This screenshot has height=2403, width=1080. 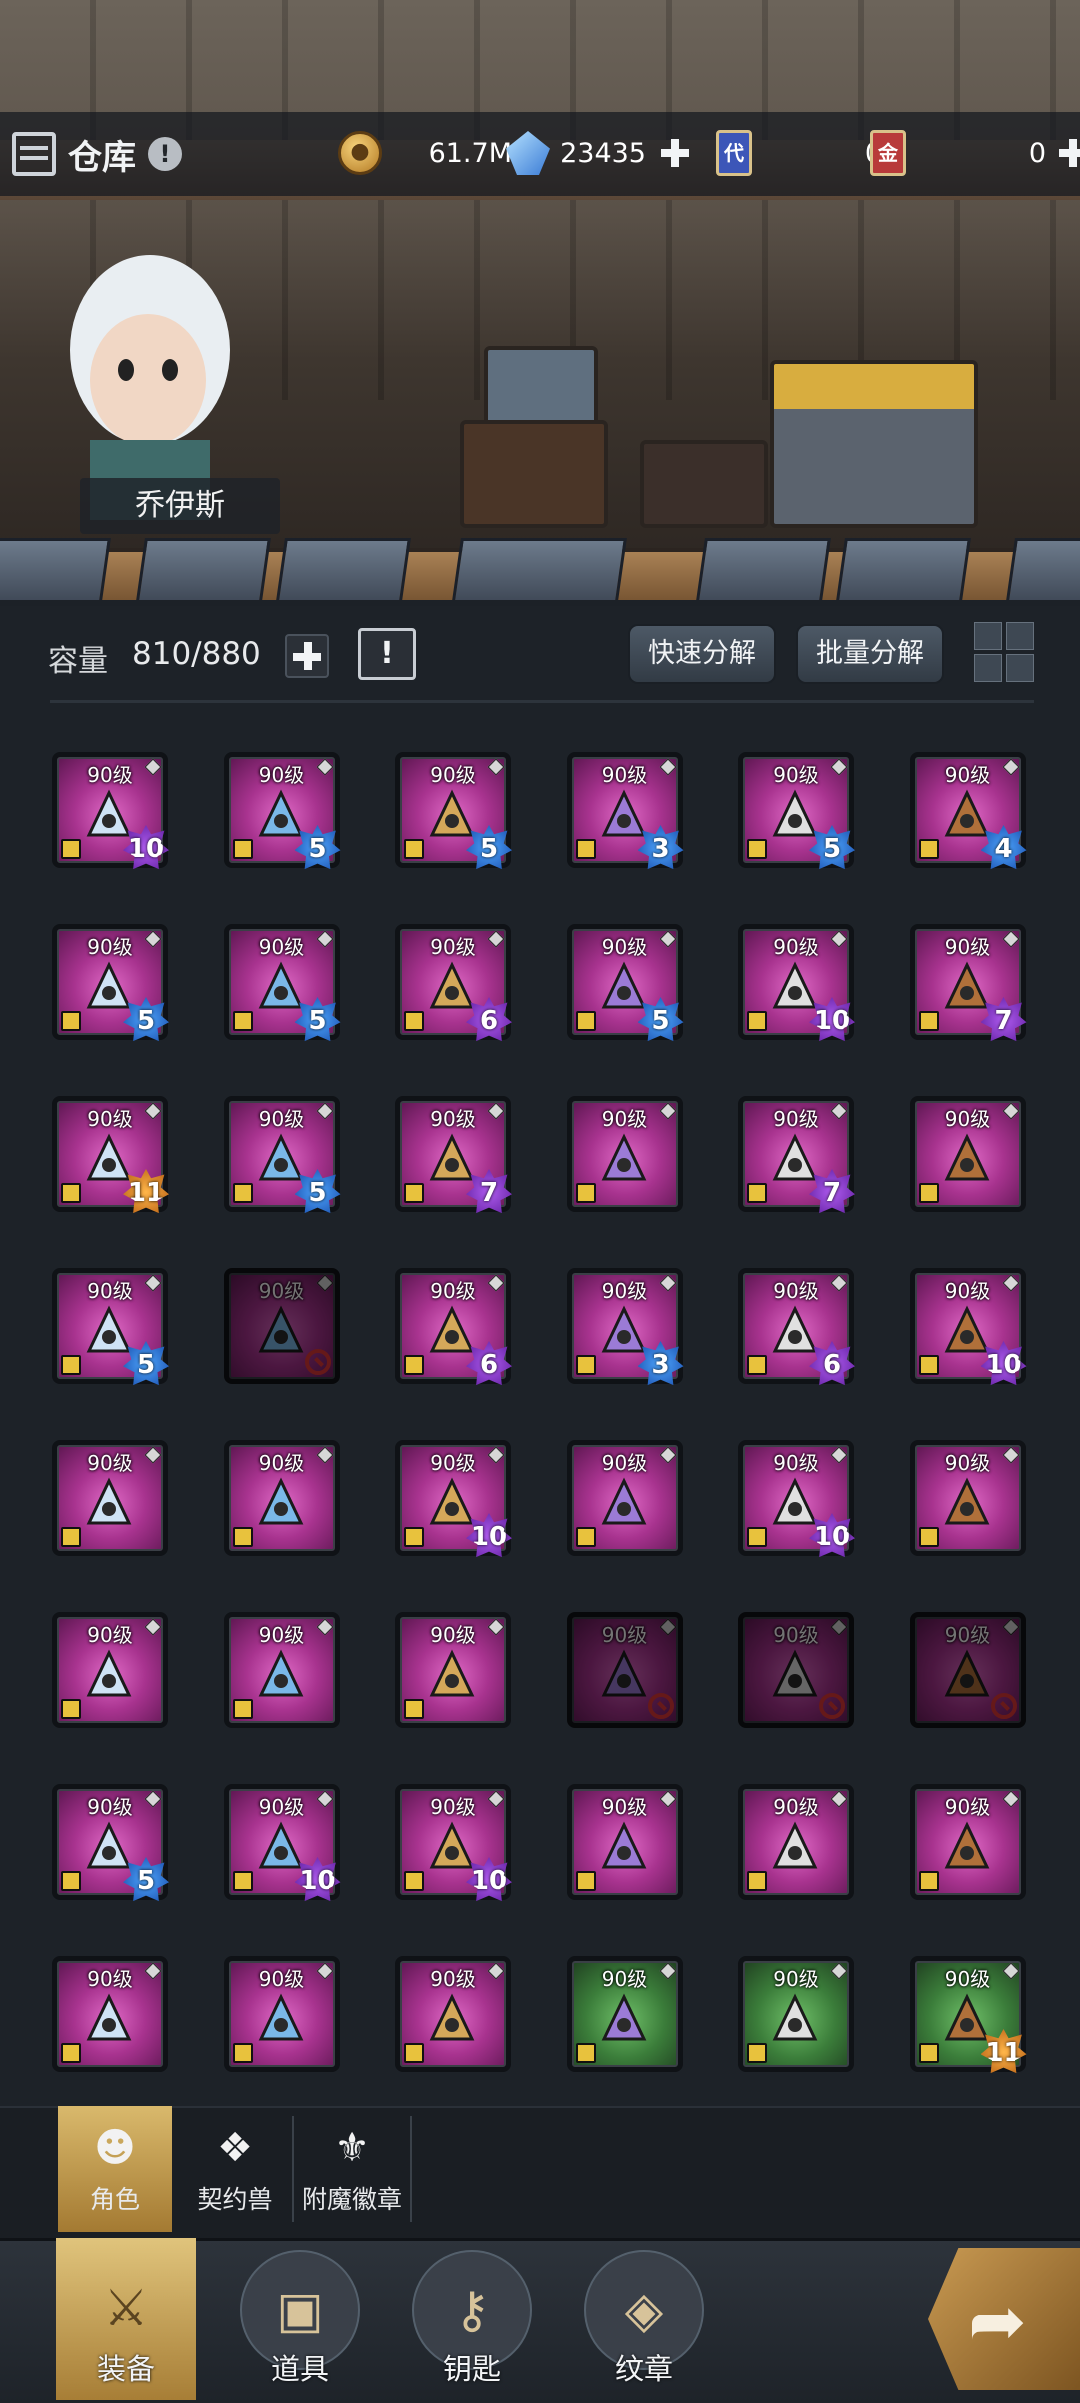 I want to click on gold-coin-icon: ●, so click(x=360, y=153).